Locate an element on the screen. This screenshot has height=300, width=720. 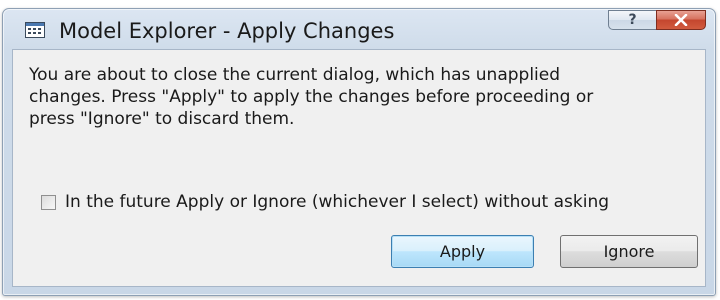
title-bar: Model Explorer - Apply Changes ? is located at coordinates (359, 29).